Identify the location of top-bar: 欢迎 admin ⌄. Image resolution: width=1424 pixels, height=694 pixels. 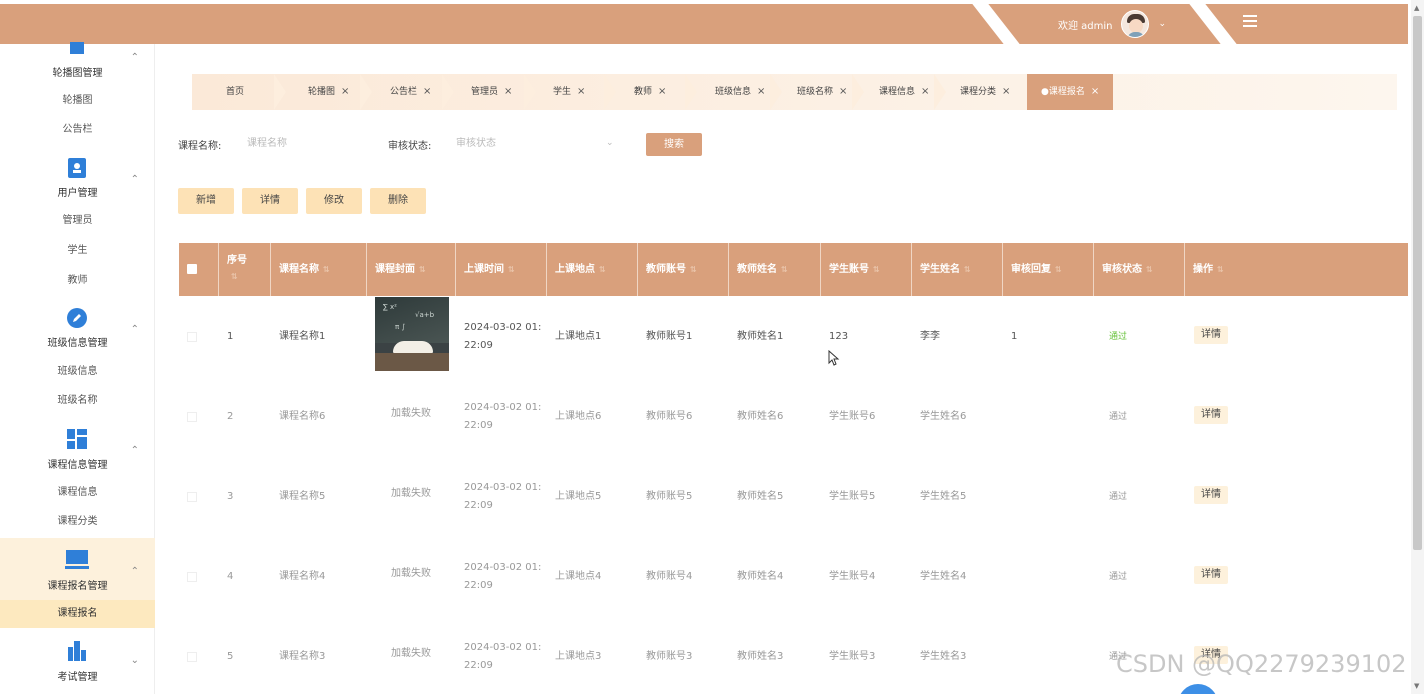
(704, 24).